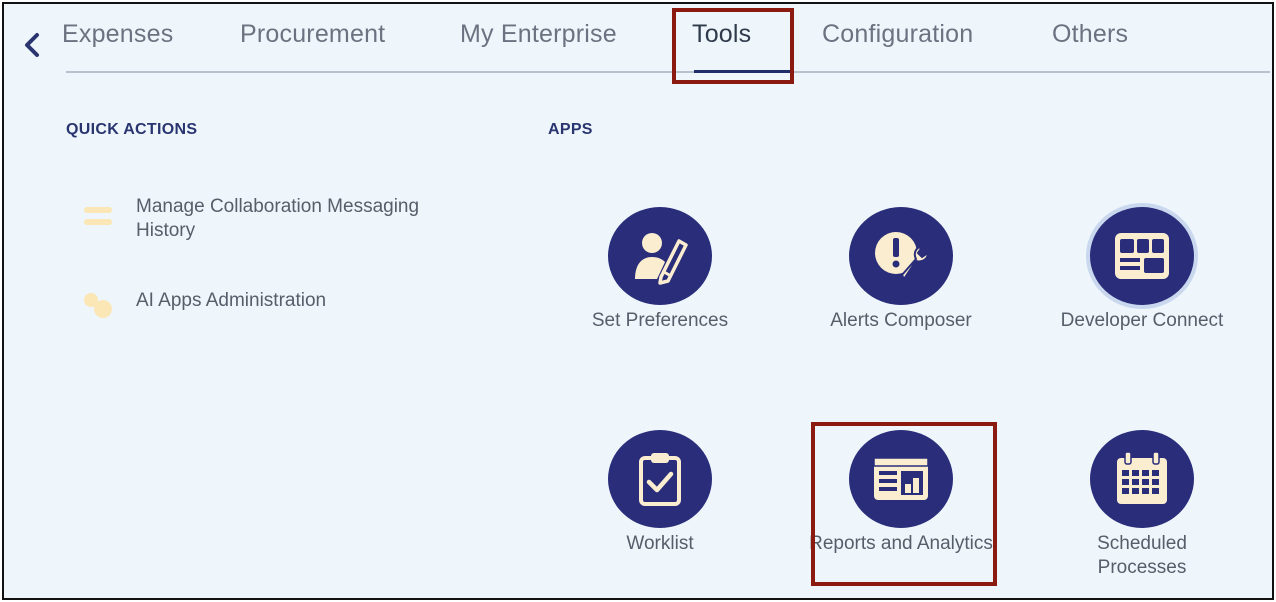  What do you see at coordinates (897, 34) in the screenshot?
I see `tab-configuration: Configuration` at bounding box center [897, 34].